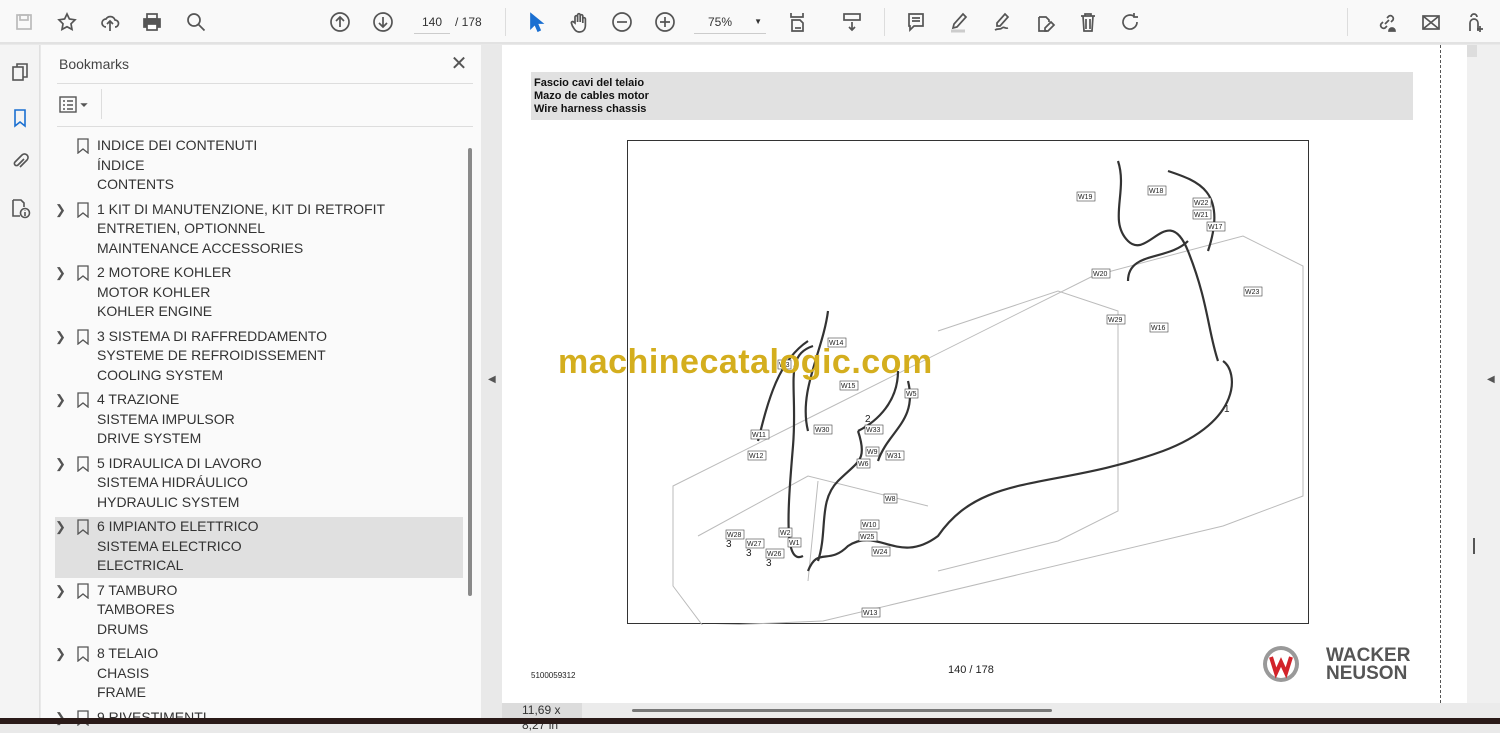 The height and width of the screenshot is (733, 1500). Describe the element at coordinates (971, 670) in the screenshot. I see `page-number-footer: 140 / 178` at that location.